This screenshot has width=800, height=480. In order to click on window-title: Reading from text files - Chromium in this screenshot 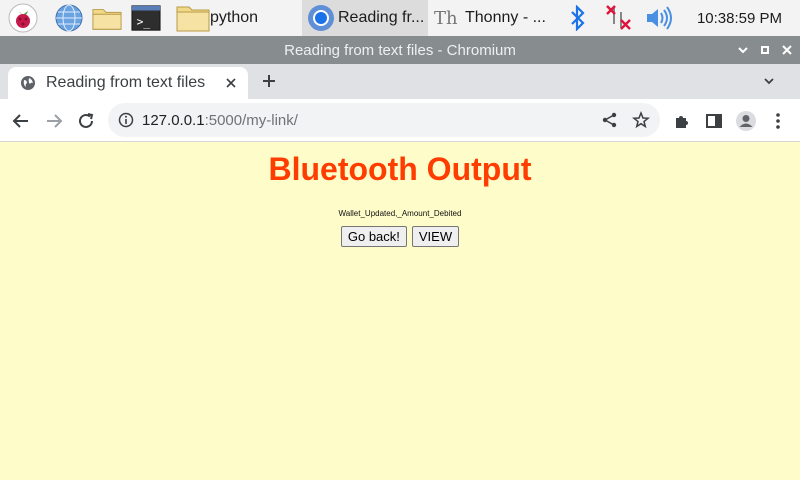, I will do `click(400, 50)`.